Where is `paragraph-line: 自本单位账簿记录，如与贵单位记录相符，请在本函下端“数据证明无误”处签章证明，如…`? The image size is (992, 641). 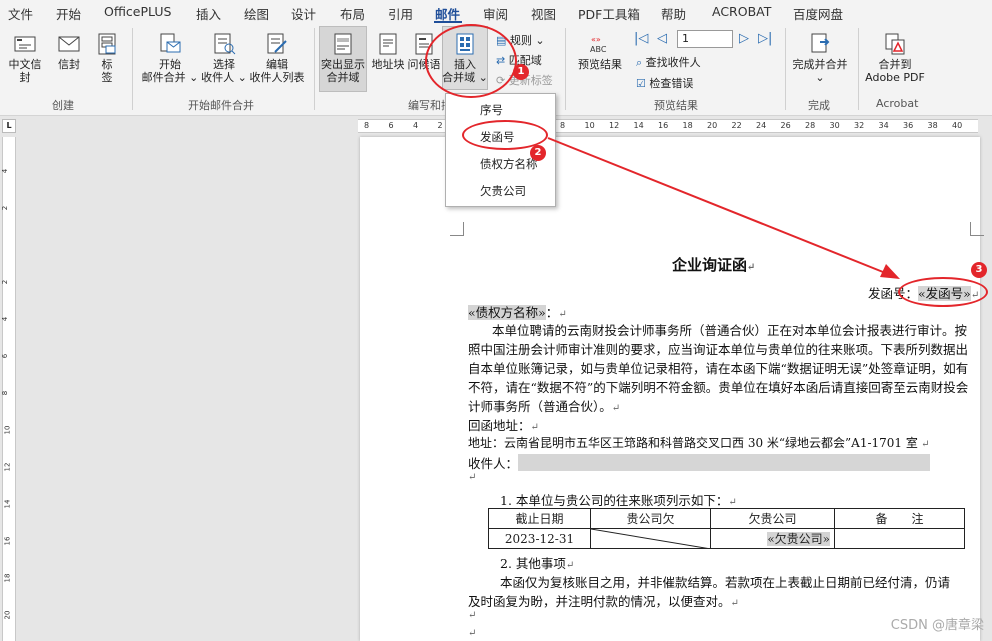
paragraph-line: 自本单位账簿记录，如与贵单位记录相符，请在本函下端“数据证明无误”处签章证明，如… is located at coordinates (718, 368).